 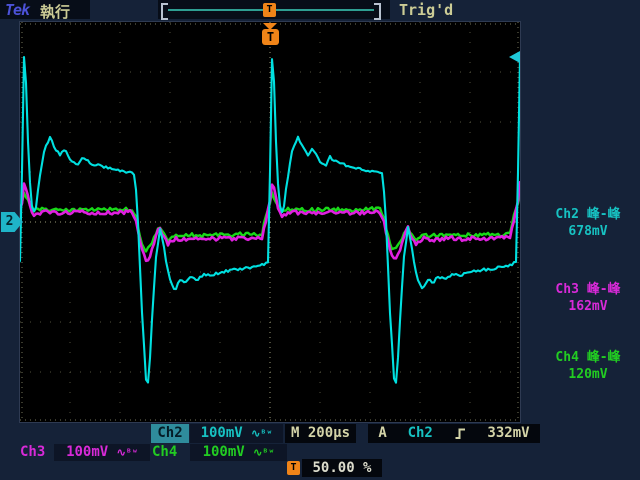 I want to click on tek-logo: Tek, so click(x=17, y=10).